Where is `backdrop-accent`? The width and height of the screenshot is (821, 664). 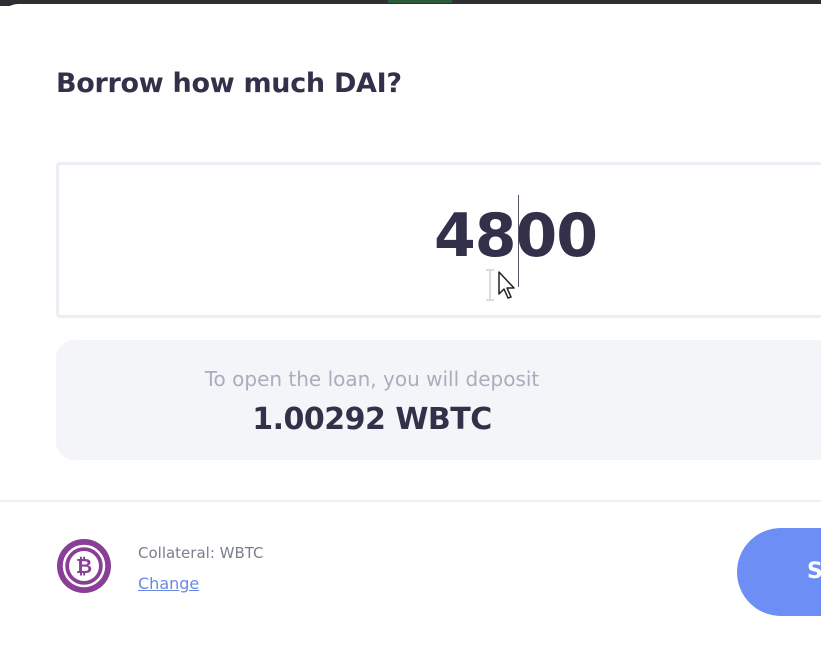 backdrop-accent is located at coordinates (420, 1).